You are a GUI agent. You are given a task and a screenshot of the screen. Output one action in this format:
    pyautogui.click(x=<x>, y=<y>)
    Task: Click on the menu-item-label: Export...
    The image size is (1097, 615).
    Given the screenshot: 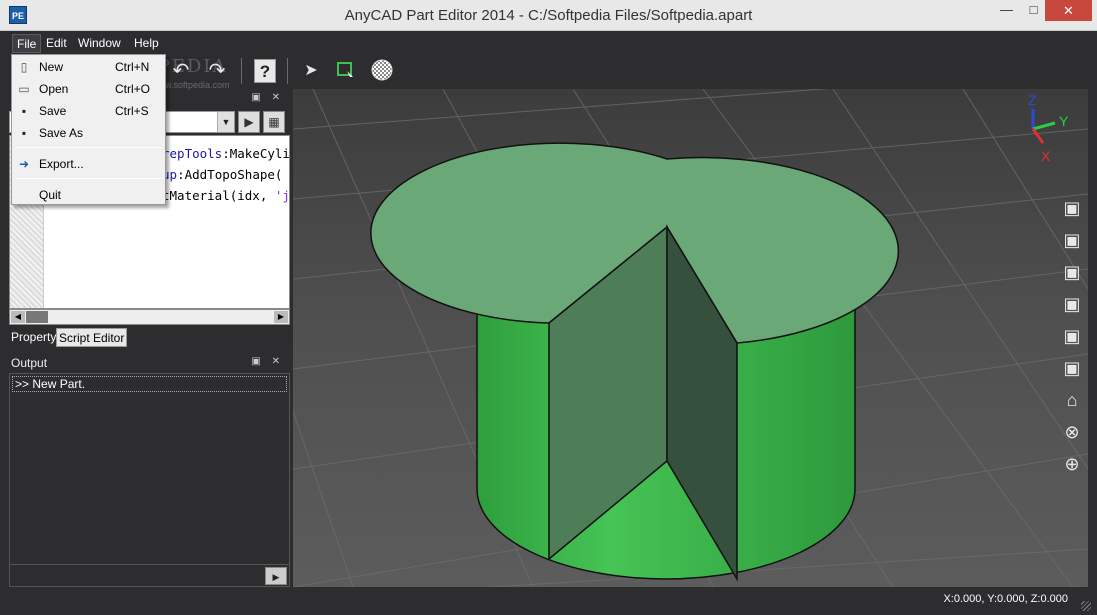 What is the action you would take?
    pyautogui.click(x=61, y=164)
    